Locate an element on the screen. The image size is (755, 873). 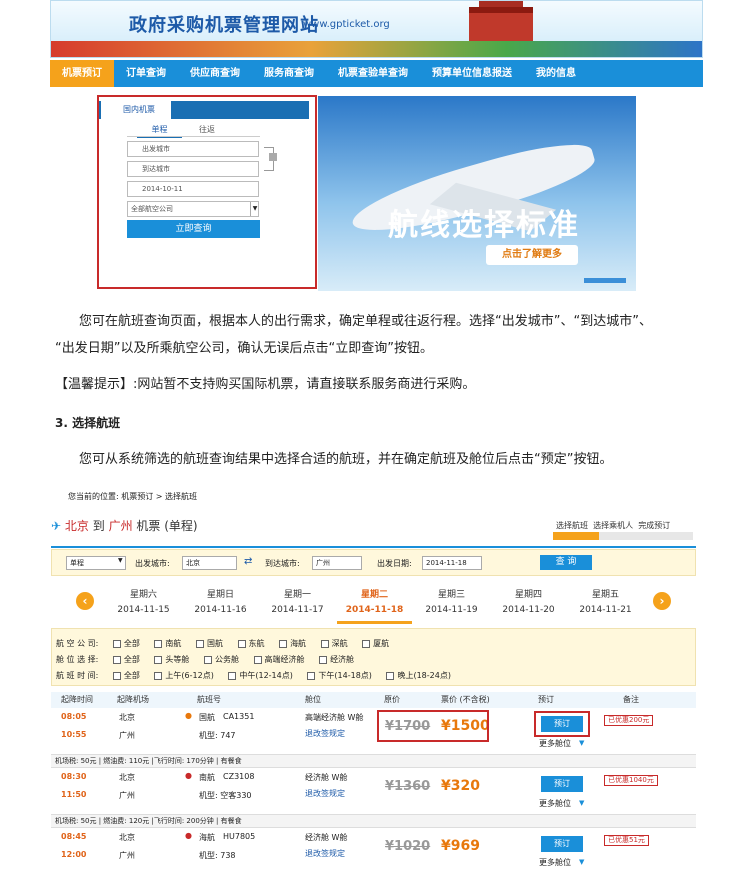
filter-option: 上午(6-12点) is located at coordinates (184, 676).